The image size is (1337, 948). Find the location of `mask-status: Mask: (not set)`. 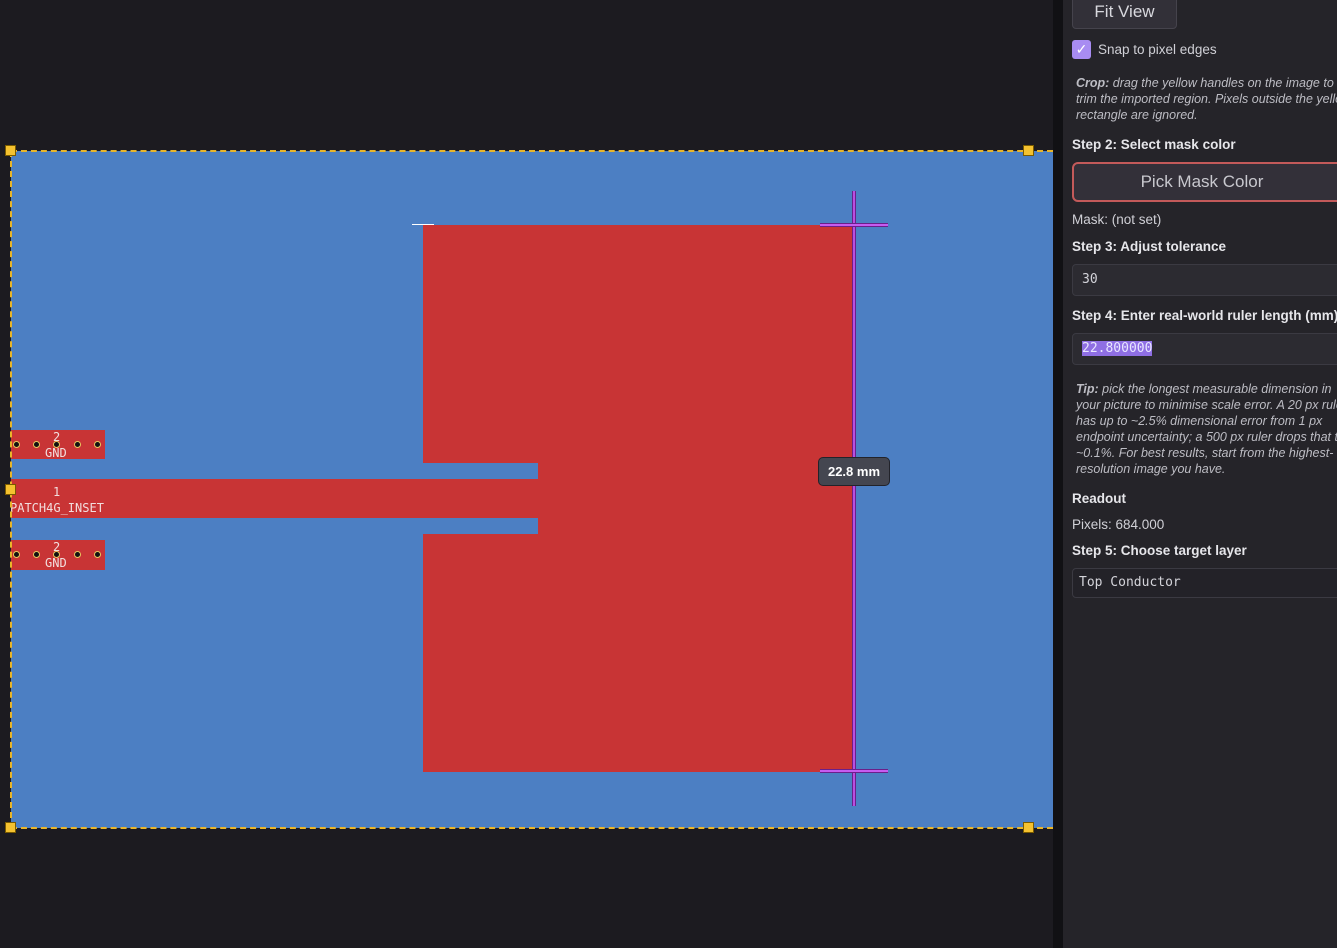

mask-status: Mask: (not set) is located at coordinates (1117, 219).